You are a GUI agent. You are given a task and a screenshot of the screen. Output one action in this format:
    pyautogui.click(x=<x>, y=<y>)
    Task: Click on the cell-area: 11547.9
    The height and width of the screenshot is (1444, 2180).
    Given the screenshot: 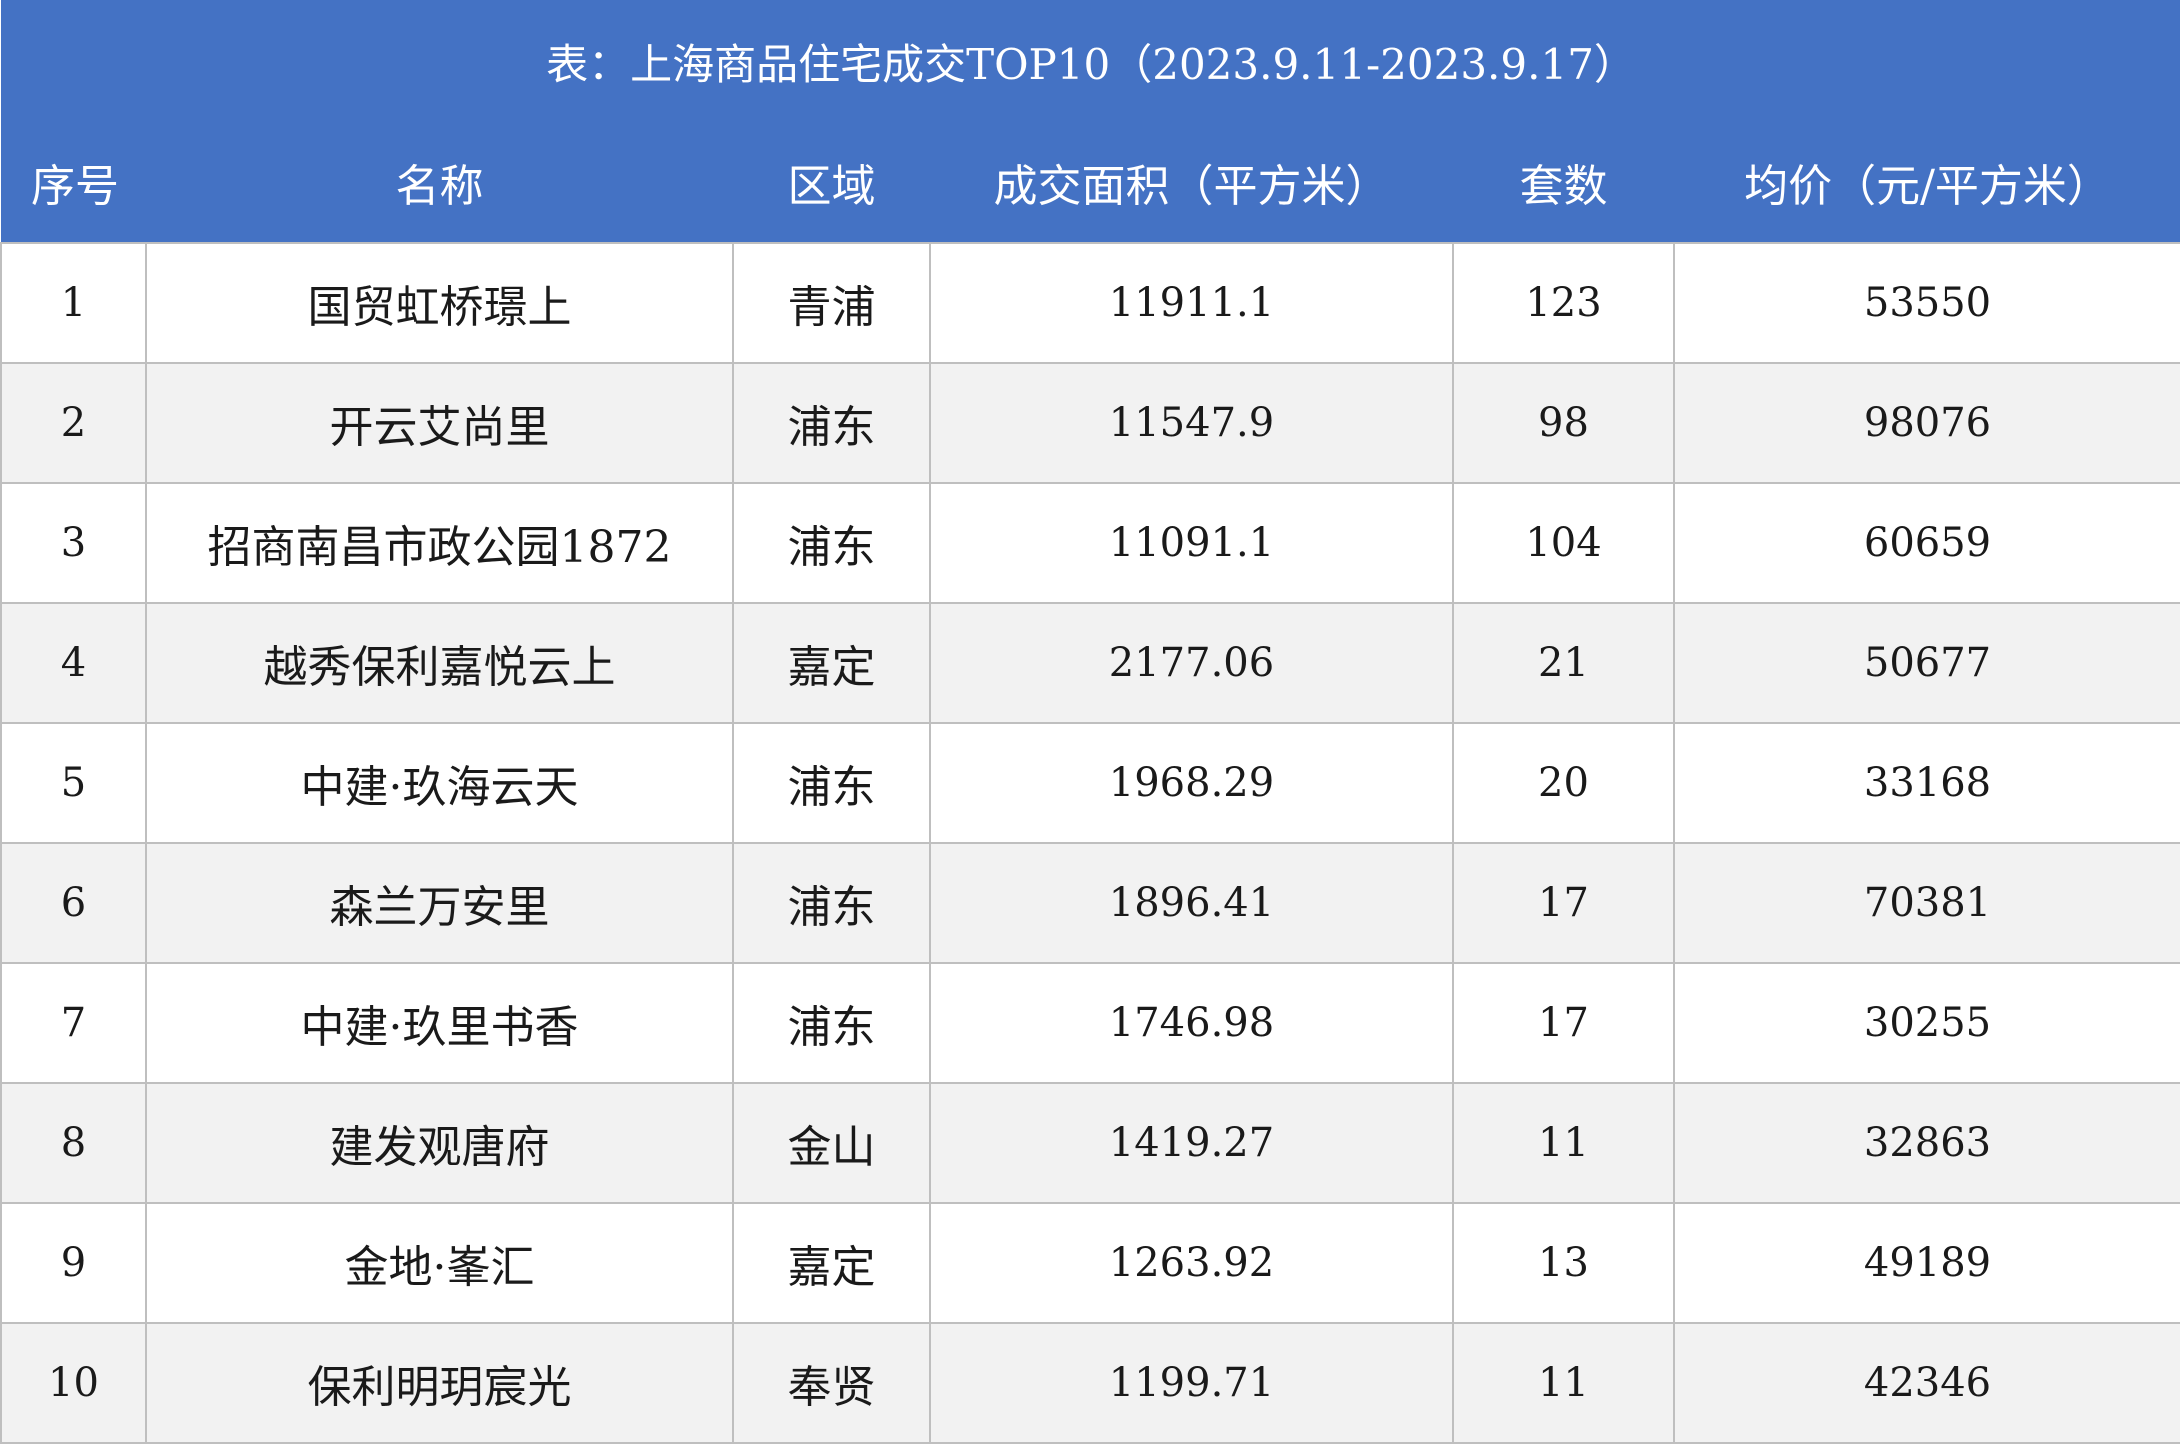 What is the action you would take?
    pyautogui.click(x=1191, y=423)
    